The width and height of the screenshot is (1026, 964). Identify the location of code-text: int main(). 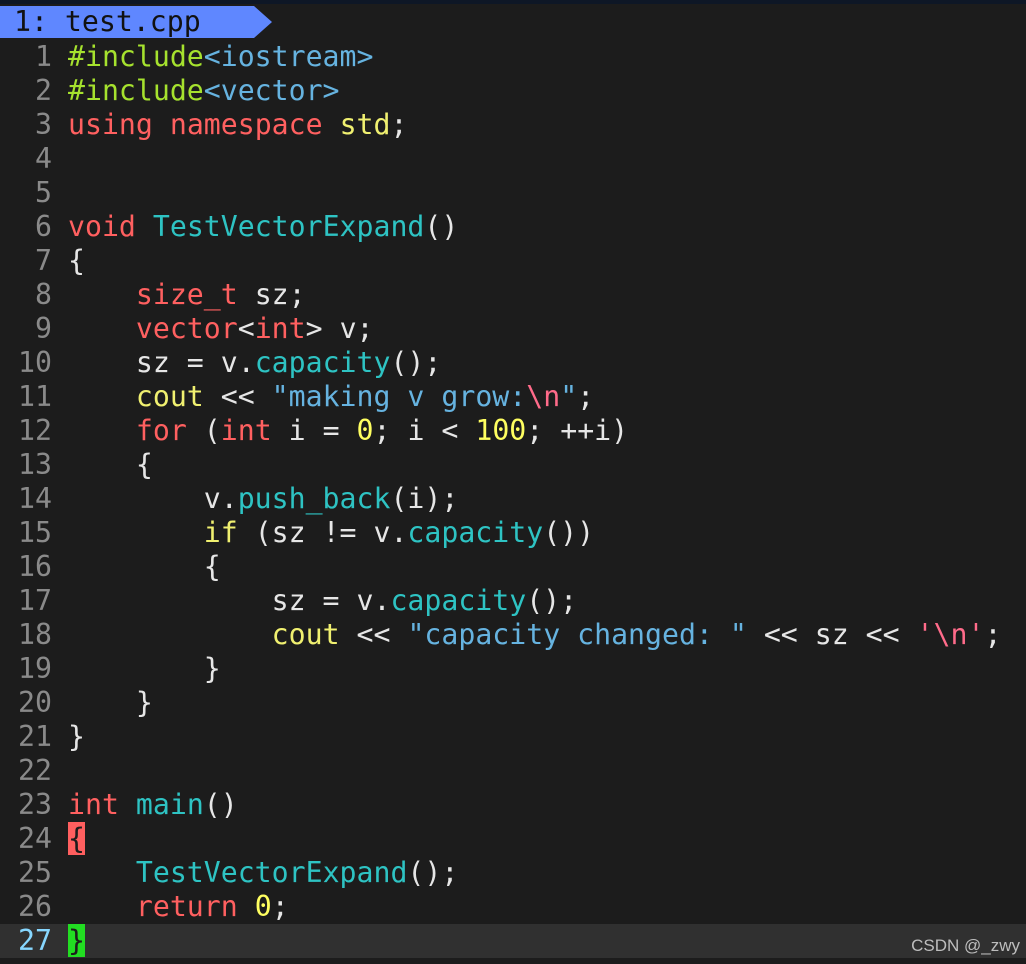
(153, 805).